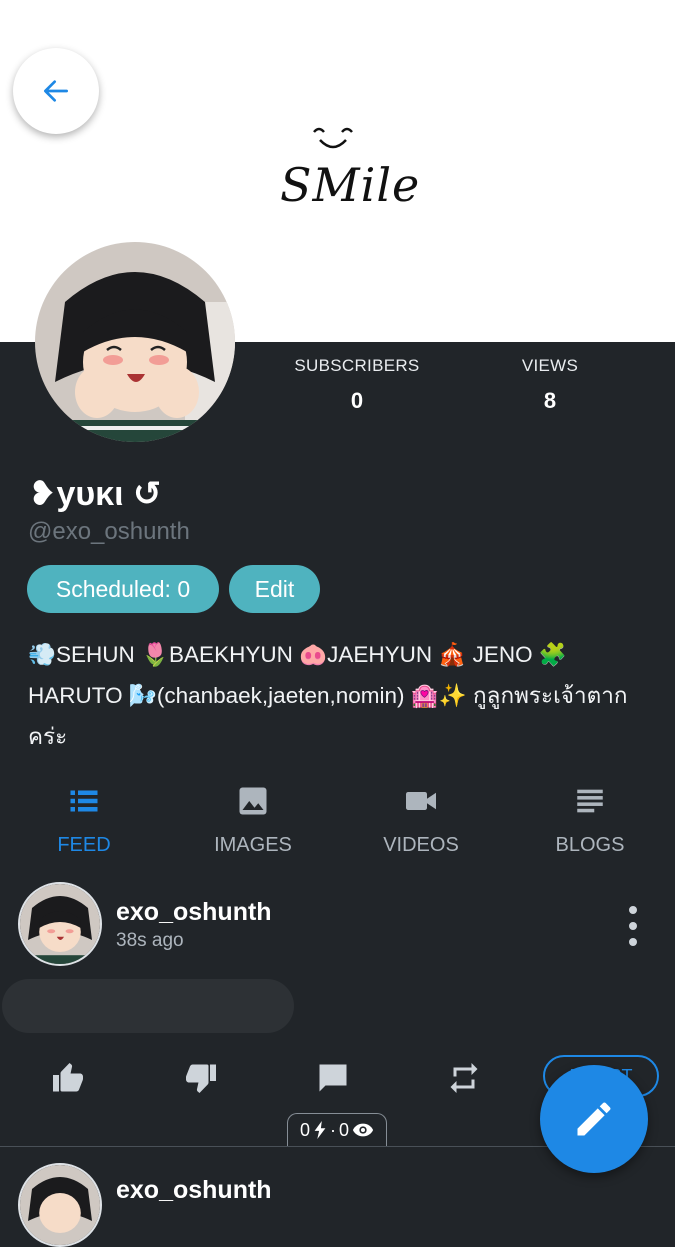  What do you see at coordinates (253, 818) in the screenshot?
I see `tab-images: IMAGES` at bounding box center [253, 818].